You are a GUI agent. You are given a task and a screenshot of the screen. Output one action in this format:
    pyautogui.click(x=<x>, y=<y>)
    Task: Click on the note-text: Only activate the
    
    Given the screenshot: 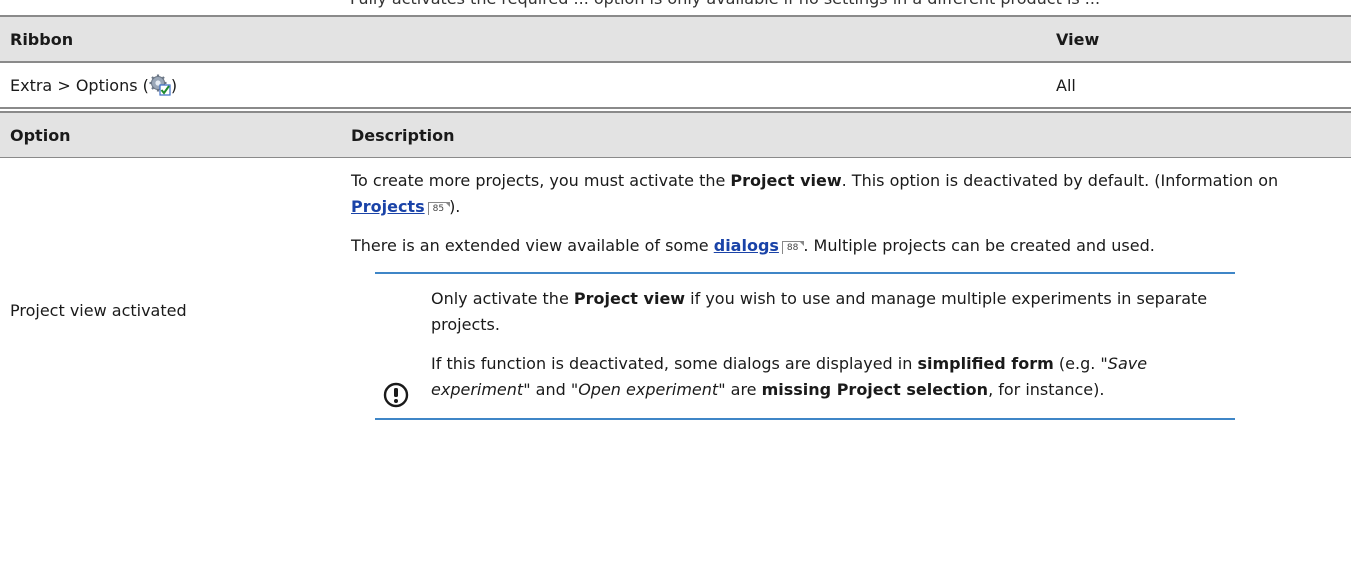 What is the action you would take?
    pyautogui.click(x=502, y=298)
    